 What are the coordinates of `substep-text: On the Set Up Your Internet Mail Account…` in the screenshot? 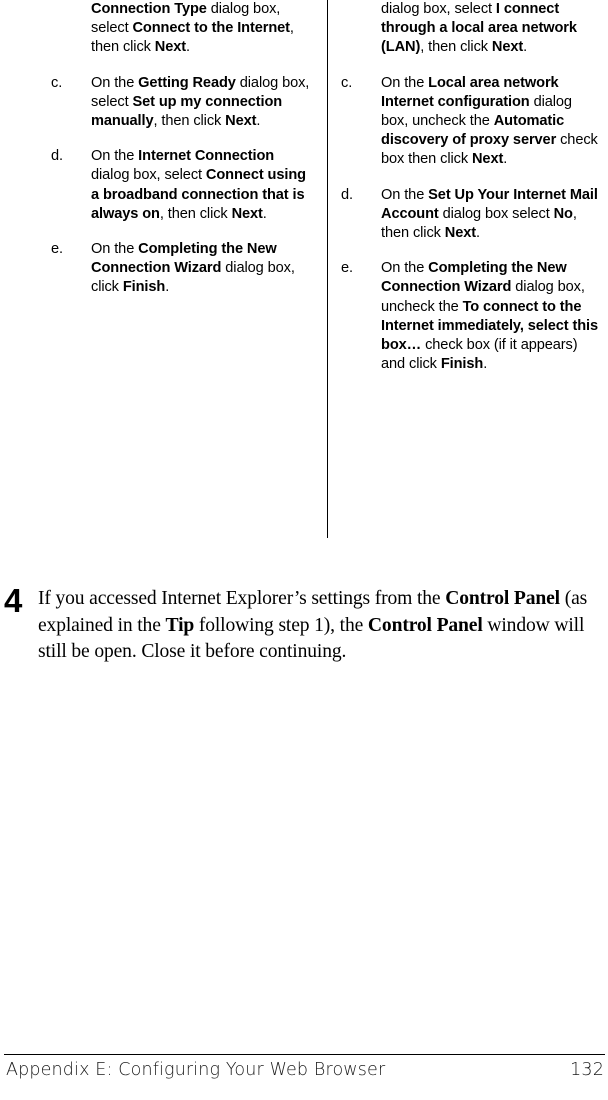 It's located at (491, 215).